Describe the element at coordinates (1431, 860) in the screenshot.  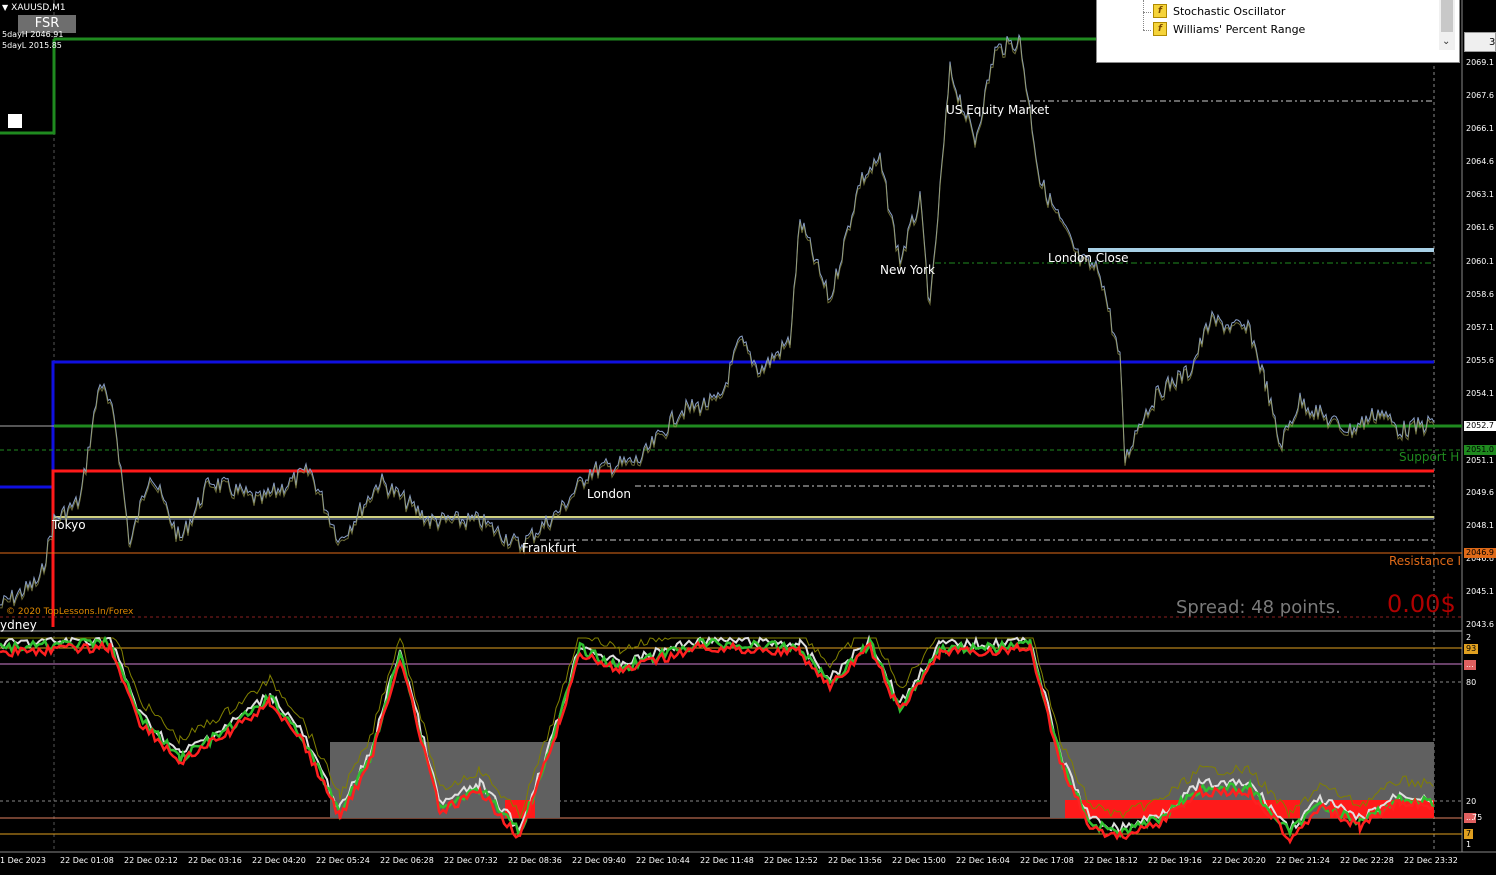
I see `time-tick-label: 22 Dec 23:32` at that location.